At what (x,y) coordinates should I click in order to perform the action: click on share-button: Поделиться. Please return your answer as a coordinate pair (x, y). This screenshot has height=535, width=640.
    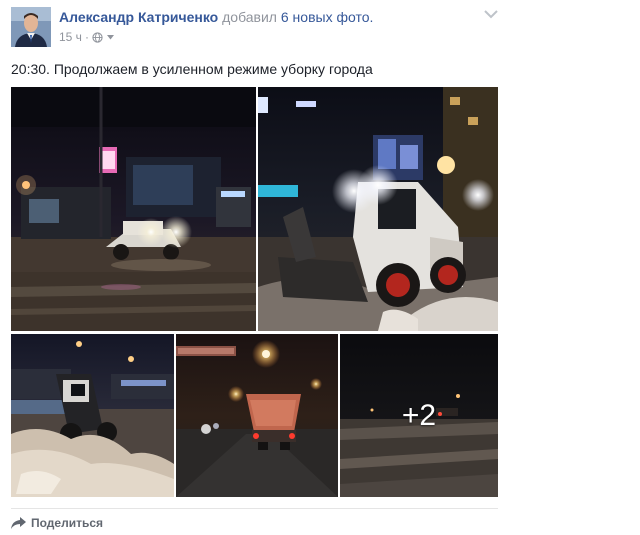
    Looking at the image, I should click on (57, 523).